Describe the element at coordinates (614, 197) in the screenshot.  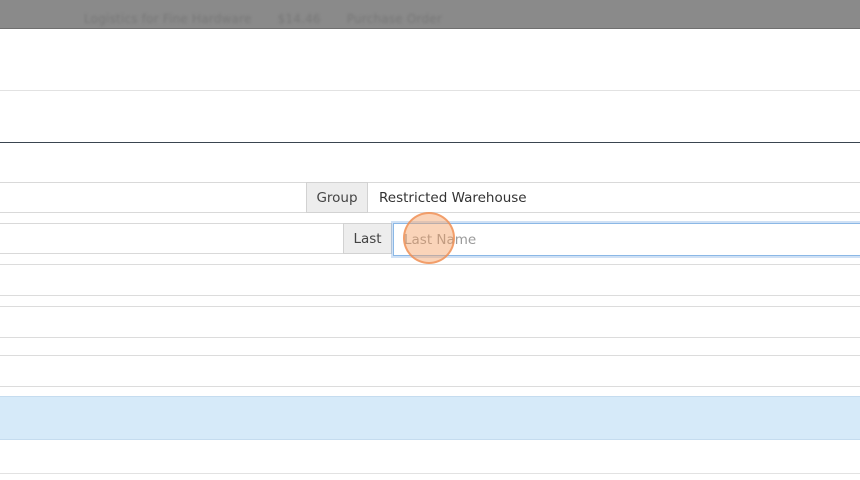
I see `group-value: Restricted Warehouse` at that location.